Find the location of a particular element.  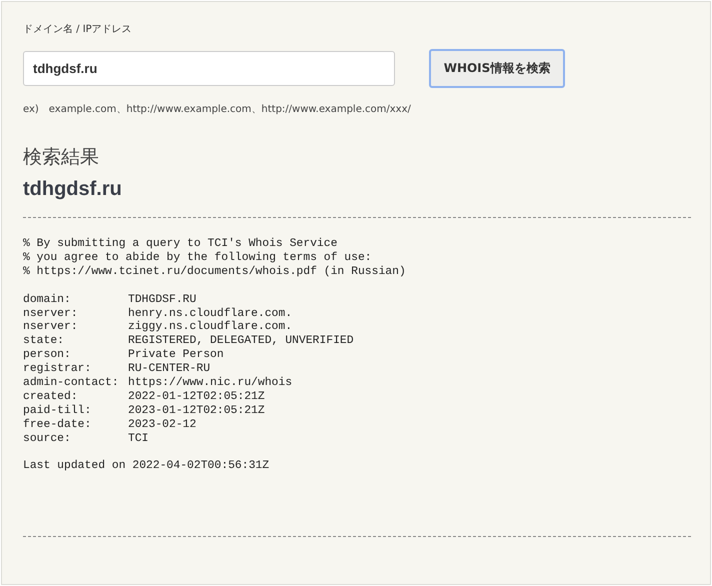

record-key: admin-contact: is located at coordinates (75, 384).